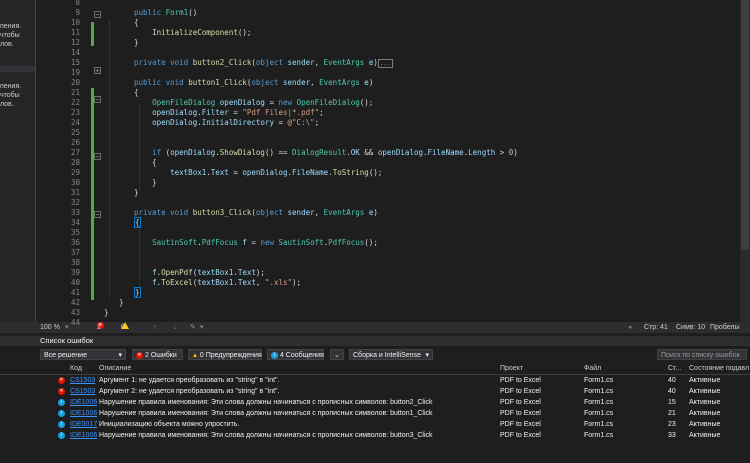 Image resolution: width=750 pixels, height=463 pixels. I want to click on scrollbar-thumb, so click(745, 125).